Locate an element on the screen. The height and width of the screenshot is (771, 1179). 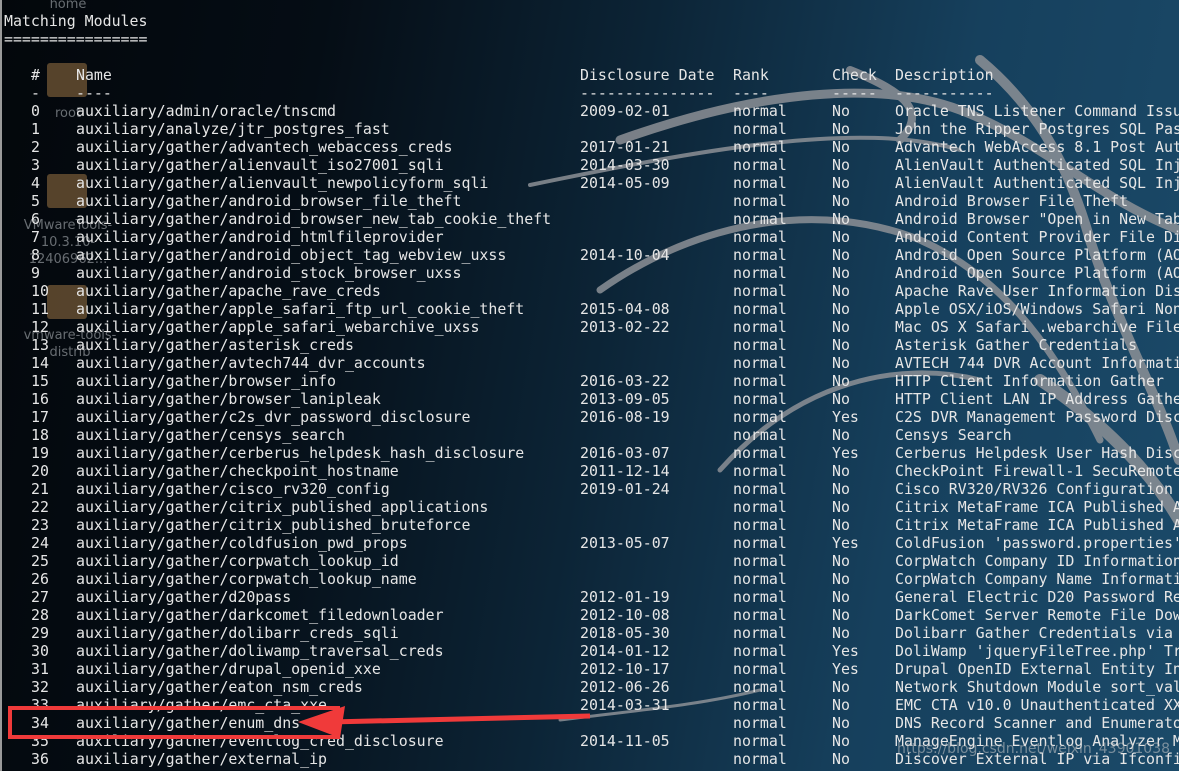
highlight-annotation is located at coordinates (299, 722).